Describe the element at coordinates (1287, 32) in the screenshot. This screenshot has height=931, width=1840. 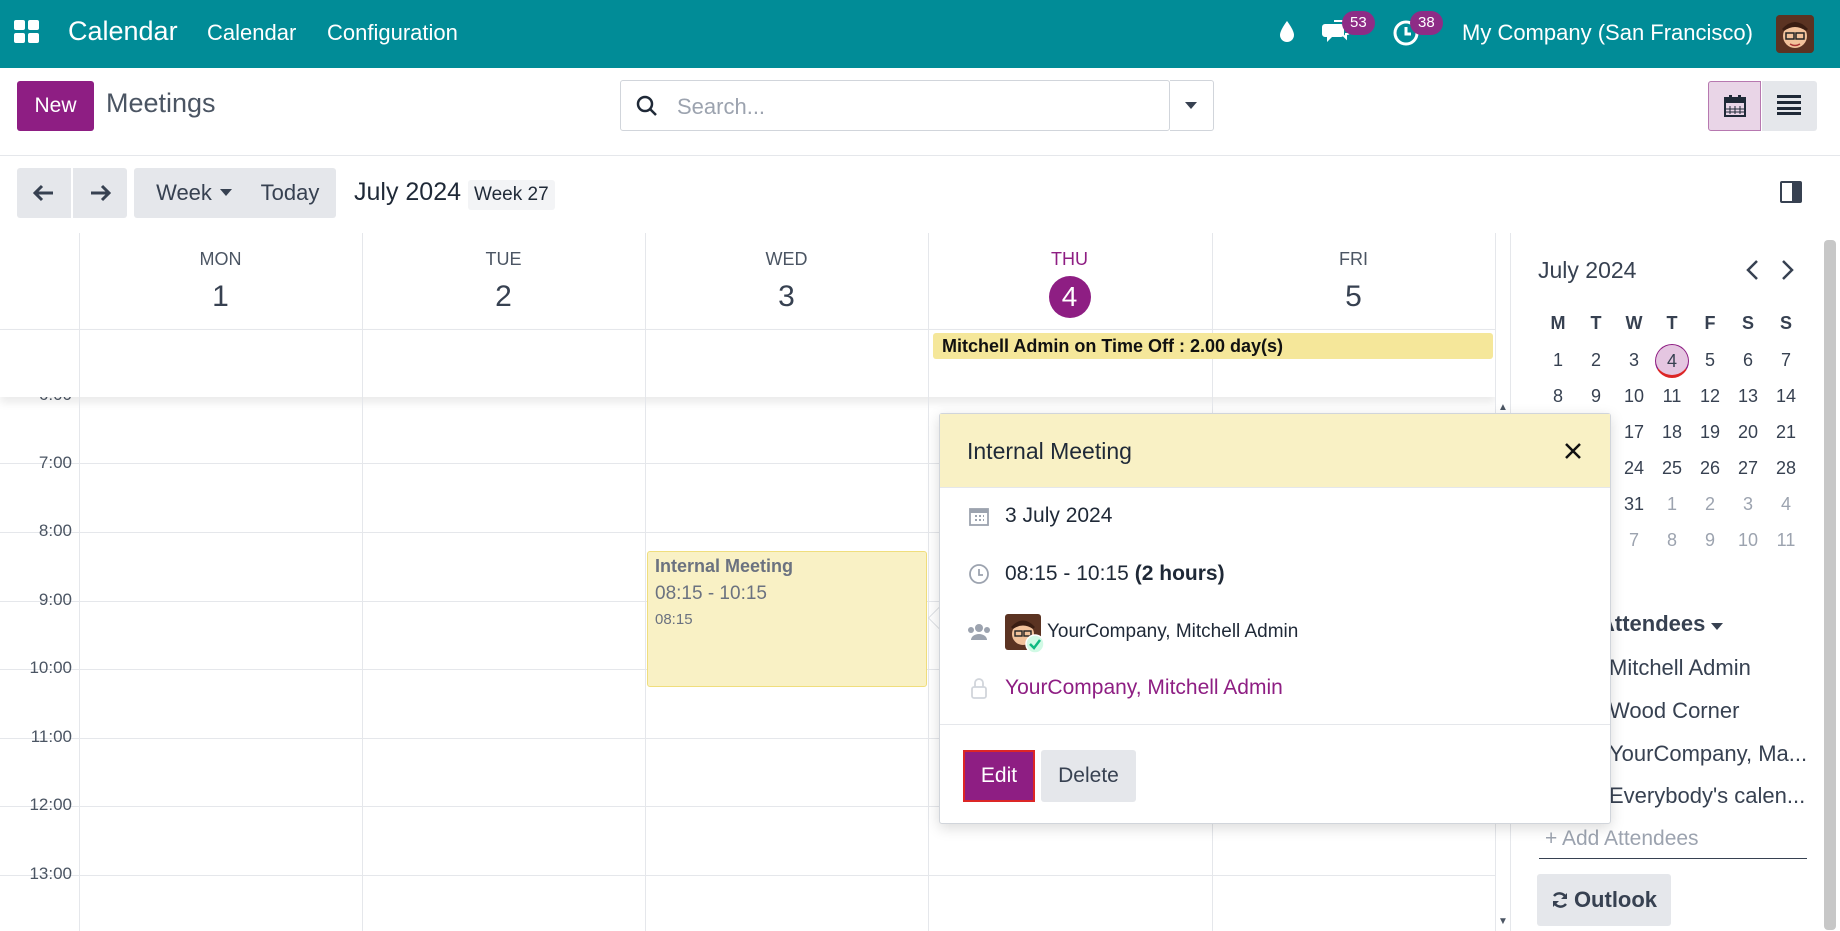
I see `drop-icon` at that location.